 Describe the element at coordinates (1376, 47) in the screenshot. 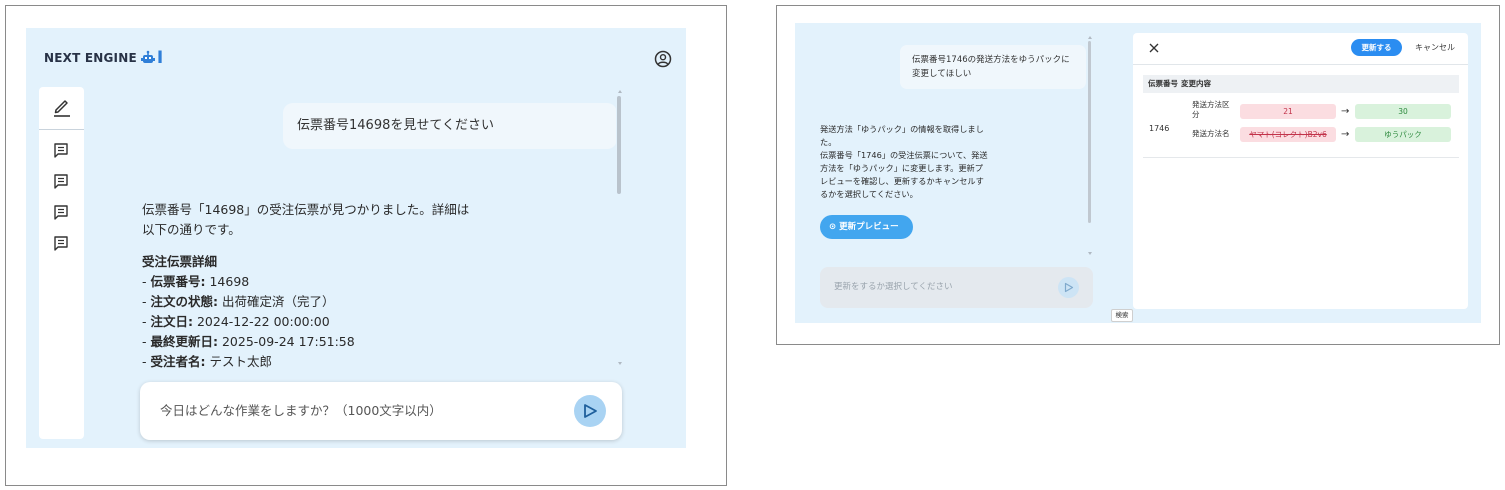

I see `update-button: 更新する` at that location.